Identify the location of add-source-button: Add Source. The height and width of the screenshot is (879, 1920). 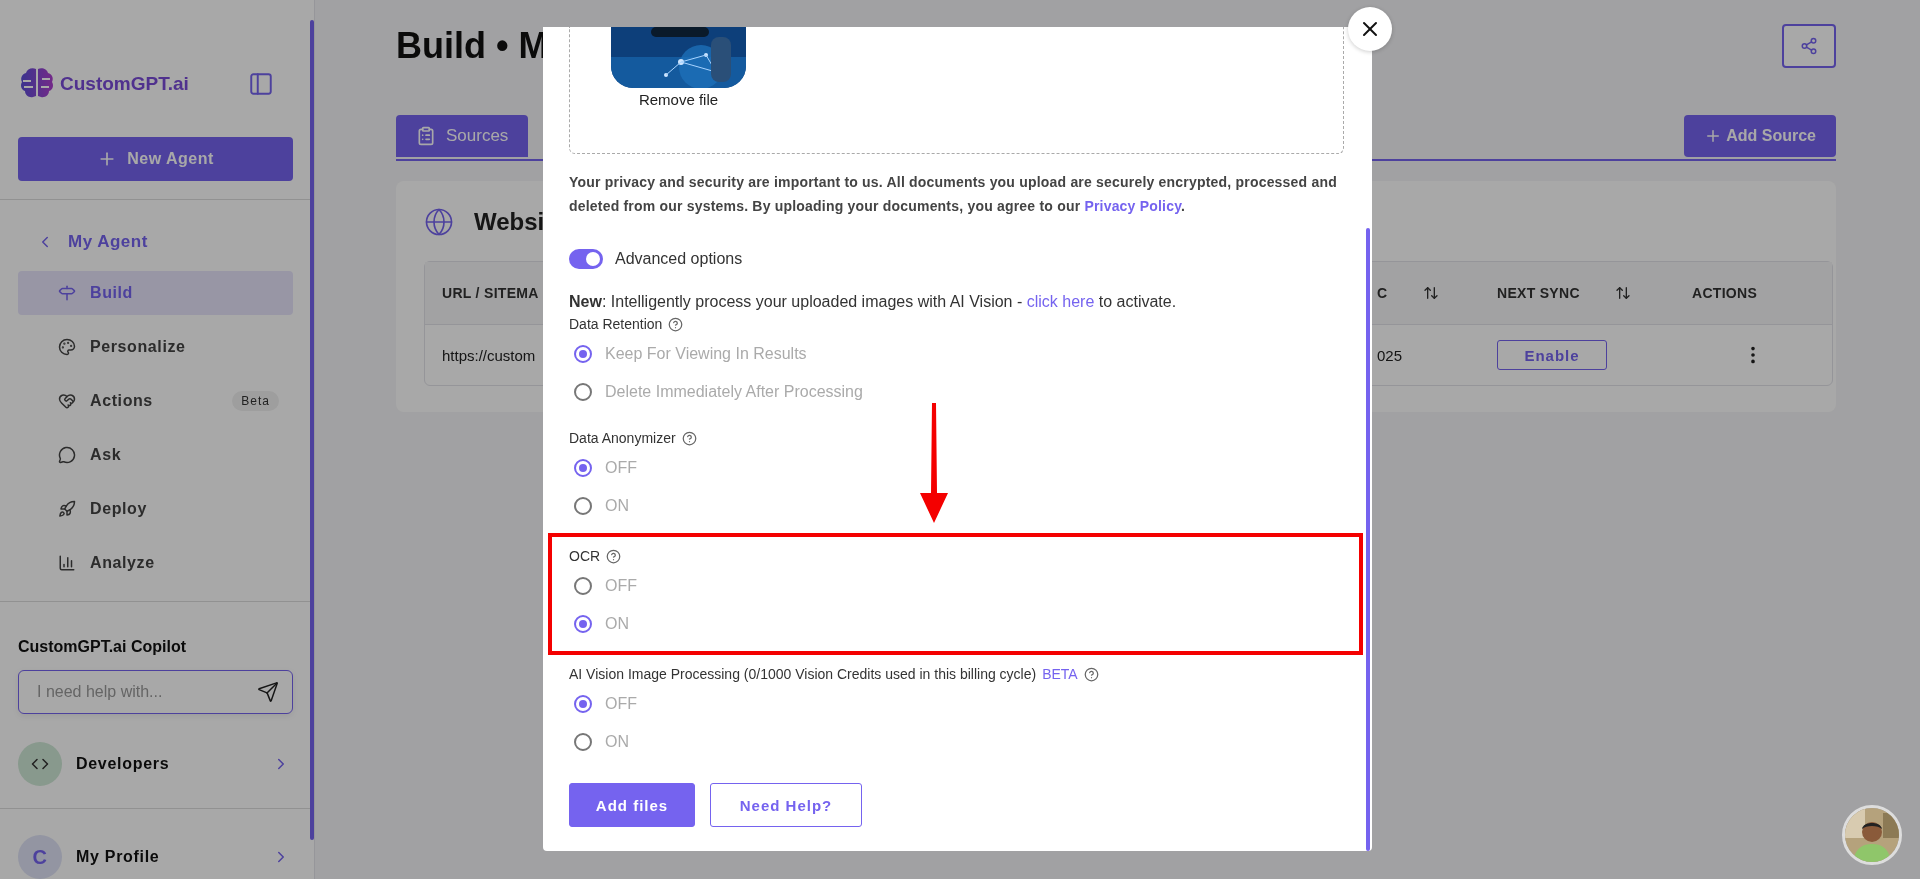
(1760, 136).